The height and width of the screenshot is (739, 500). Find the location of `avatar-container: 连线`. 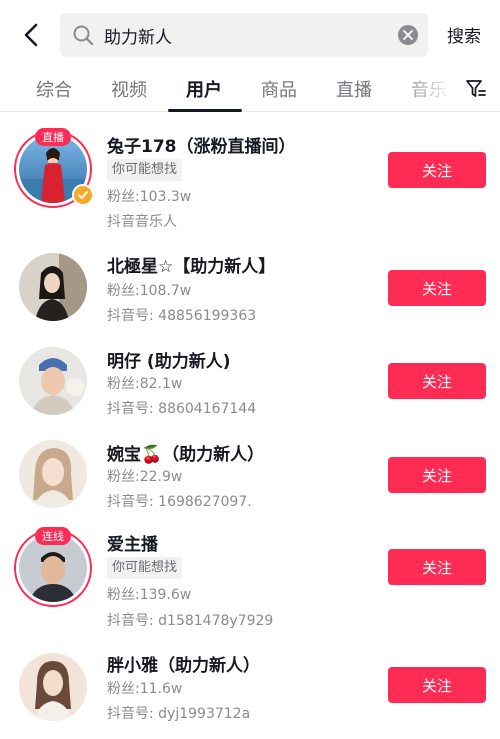

avatar-container: 连线 is located at coordinates (53, 567).